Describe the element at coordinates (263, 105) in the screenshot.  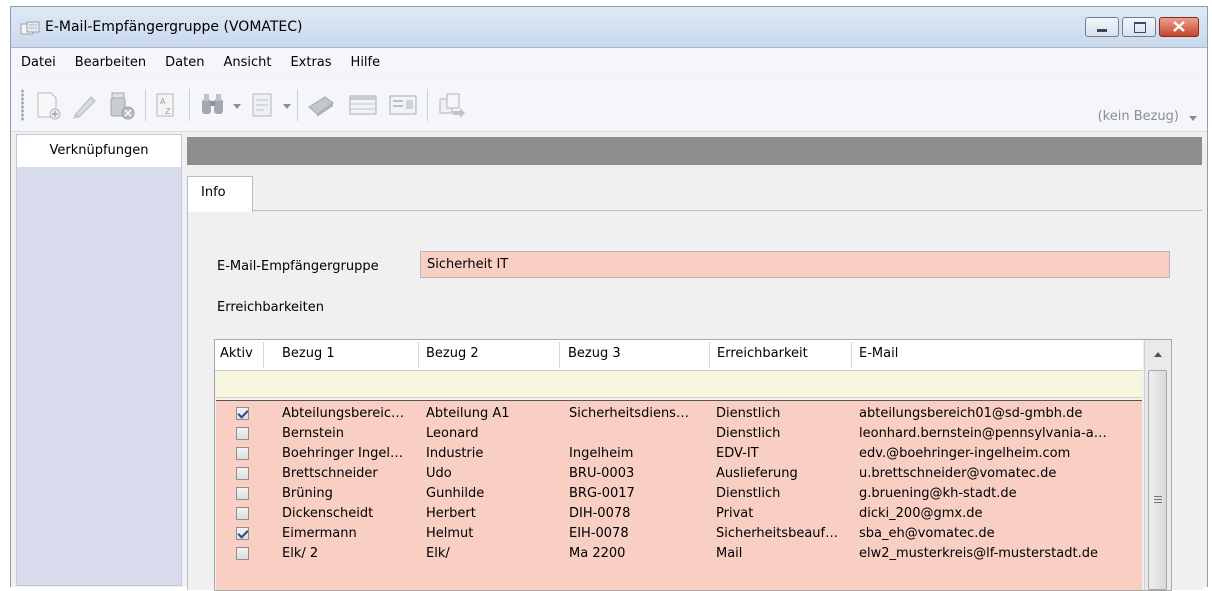
I see `filter-document-icon` at that location.